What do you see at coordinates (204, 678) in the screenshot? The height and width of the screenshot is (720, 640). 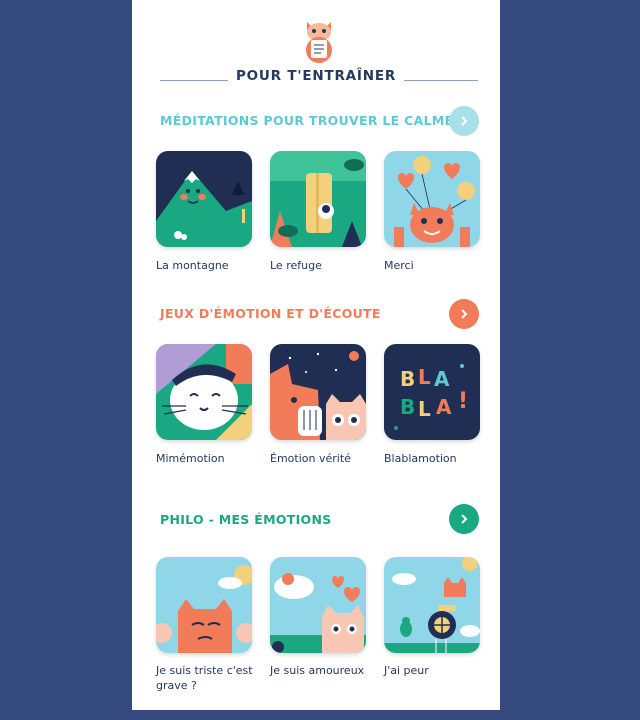 I see `activity-label: Je suis triste c'est grave ?` at bounding box center [204, 678].